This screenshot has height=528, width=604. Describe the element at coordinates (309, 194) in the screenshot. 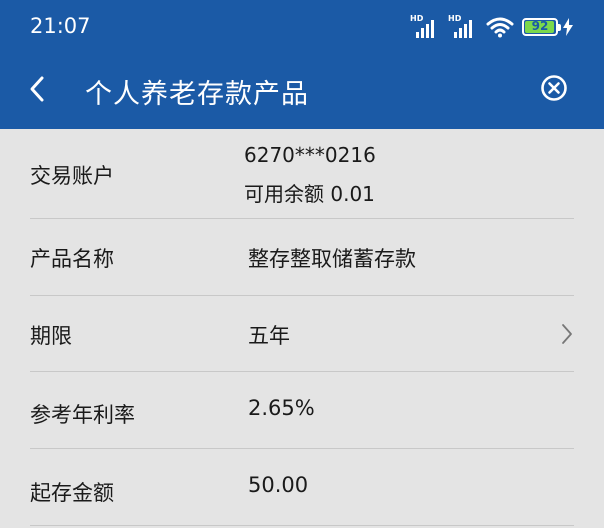

I see `available-balance: 可用余额 0.01` at that location.